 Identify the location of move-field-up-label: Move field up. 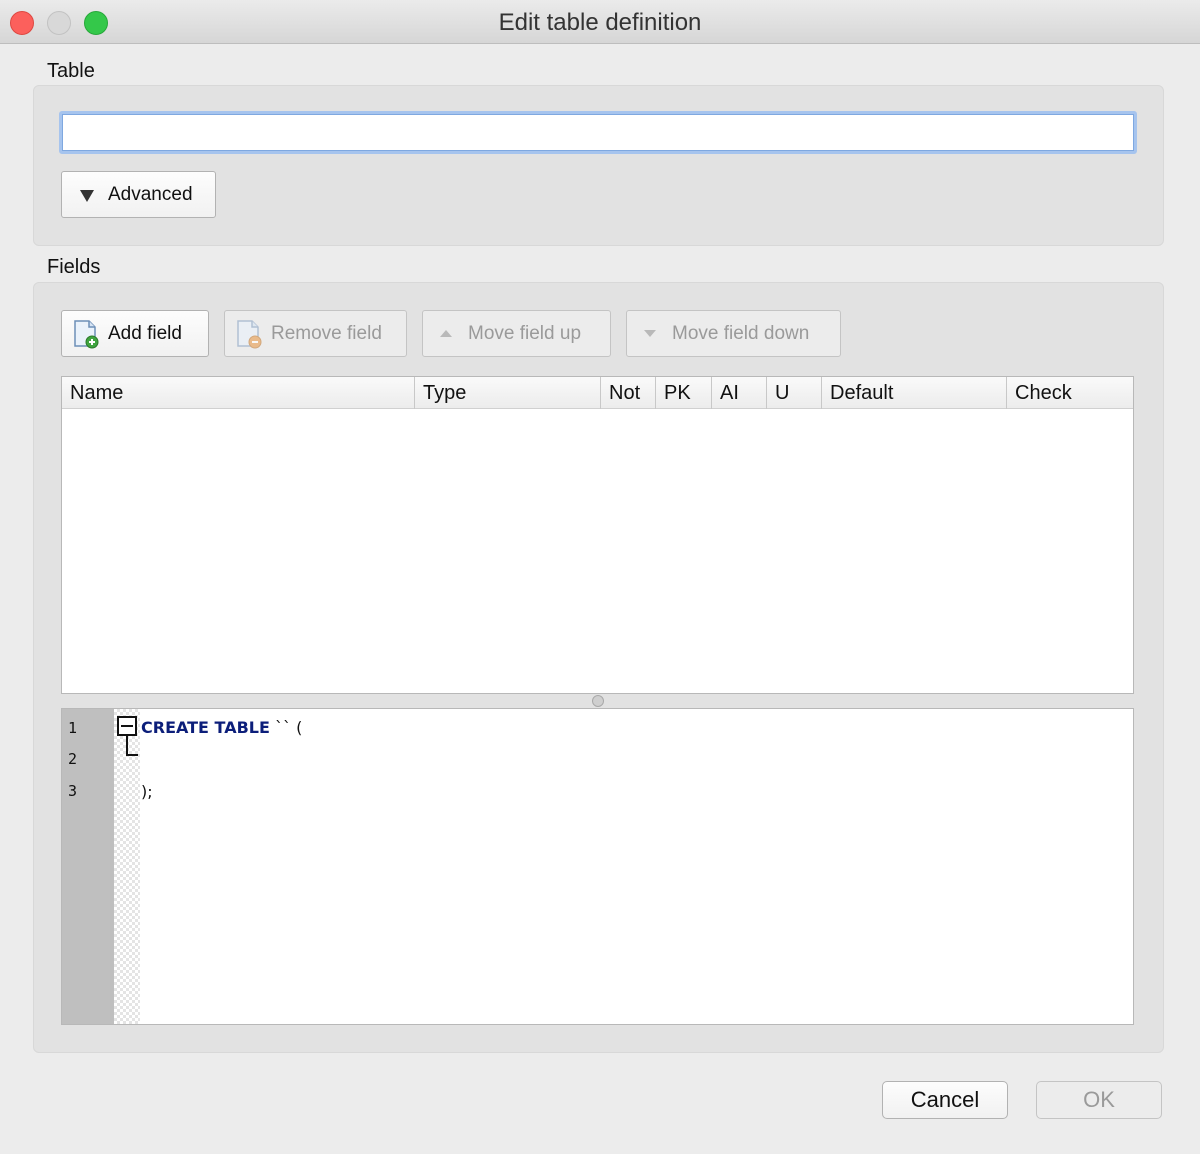
(525, 333).